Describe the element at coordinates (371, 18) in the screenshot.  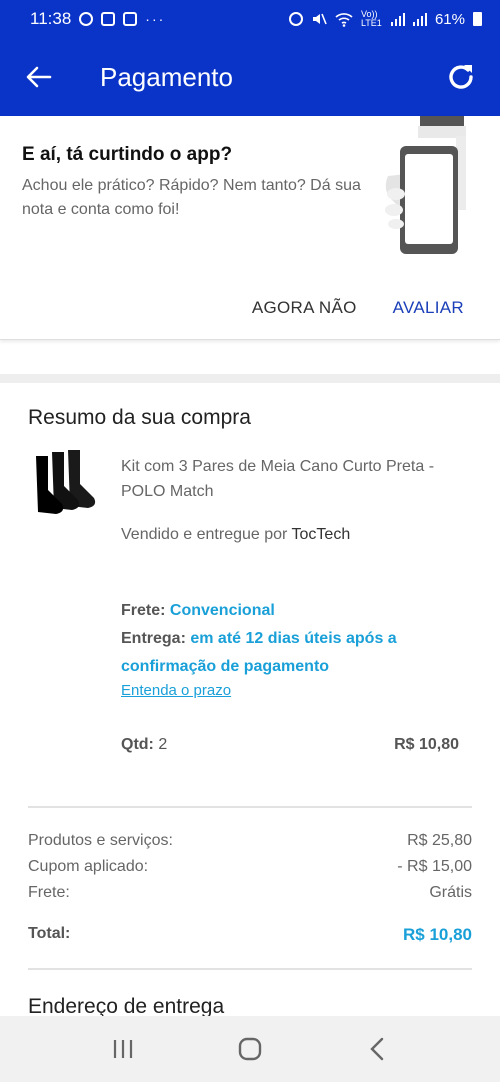
I see `network-label: Vo)) LTE1` at that location.